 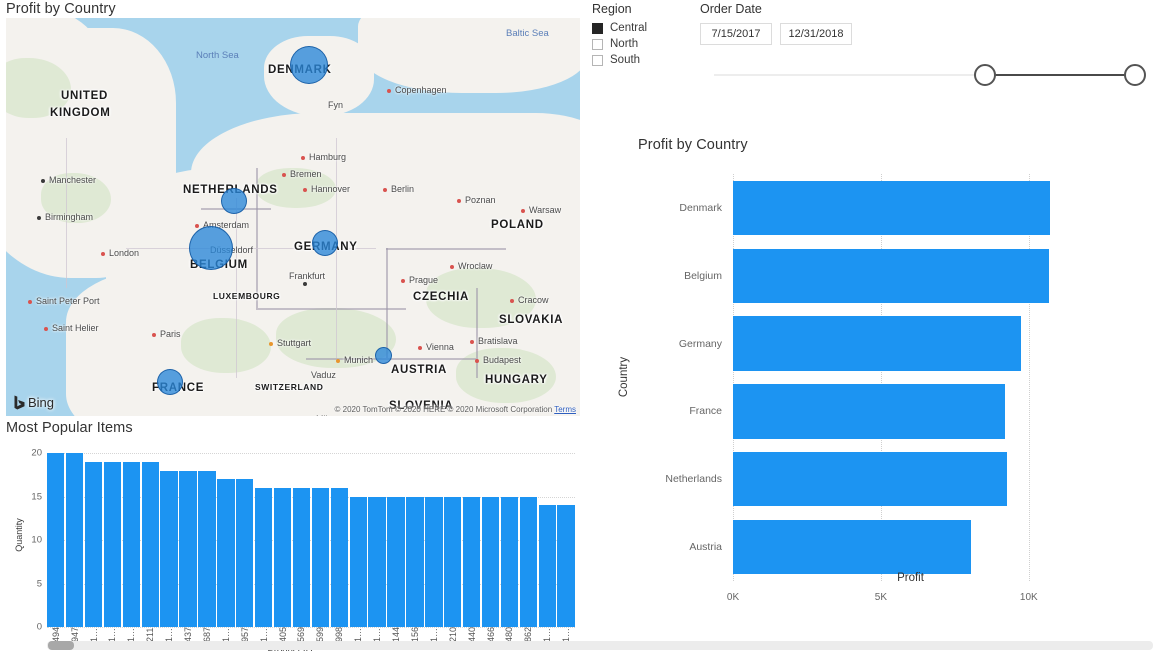 What do you see at coordinates (36, 453) in the screenshot?
I see `items-y-tick: 20` at bounding box center [36, 453].